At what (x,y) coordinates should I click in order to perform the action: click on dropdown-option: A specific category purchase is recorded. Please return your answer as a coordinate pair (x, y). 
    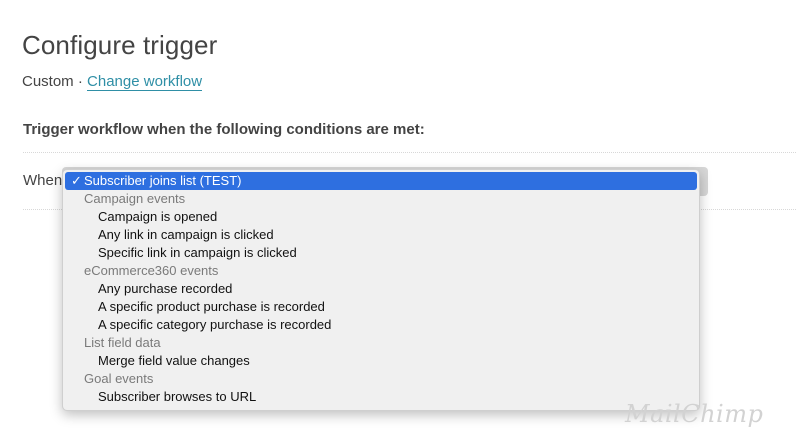
    Looking at the image, I should click on (381, 325).